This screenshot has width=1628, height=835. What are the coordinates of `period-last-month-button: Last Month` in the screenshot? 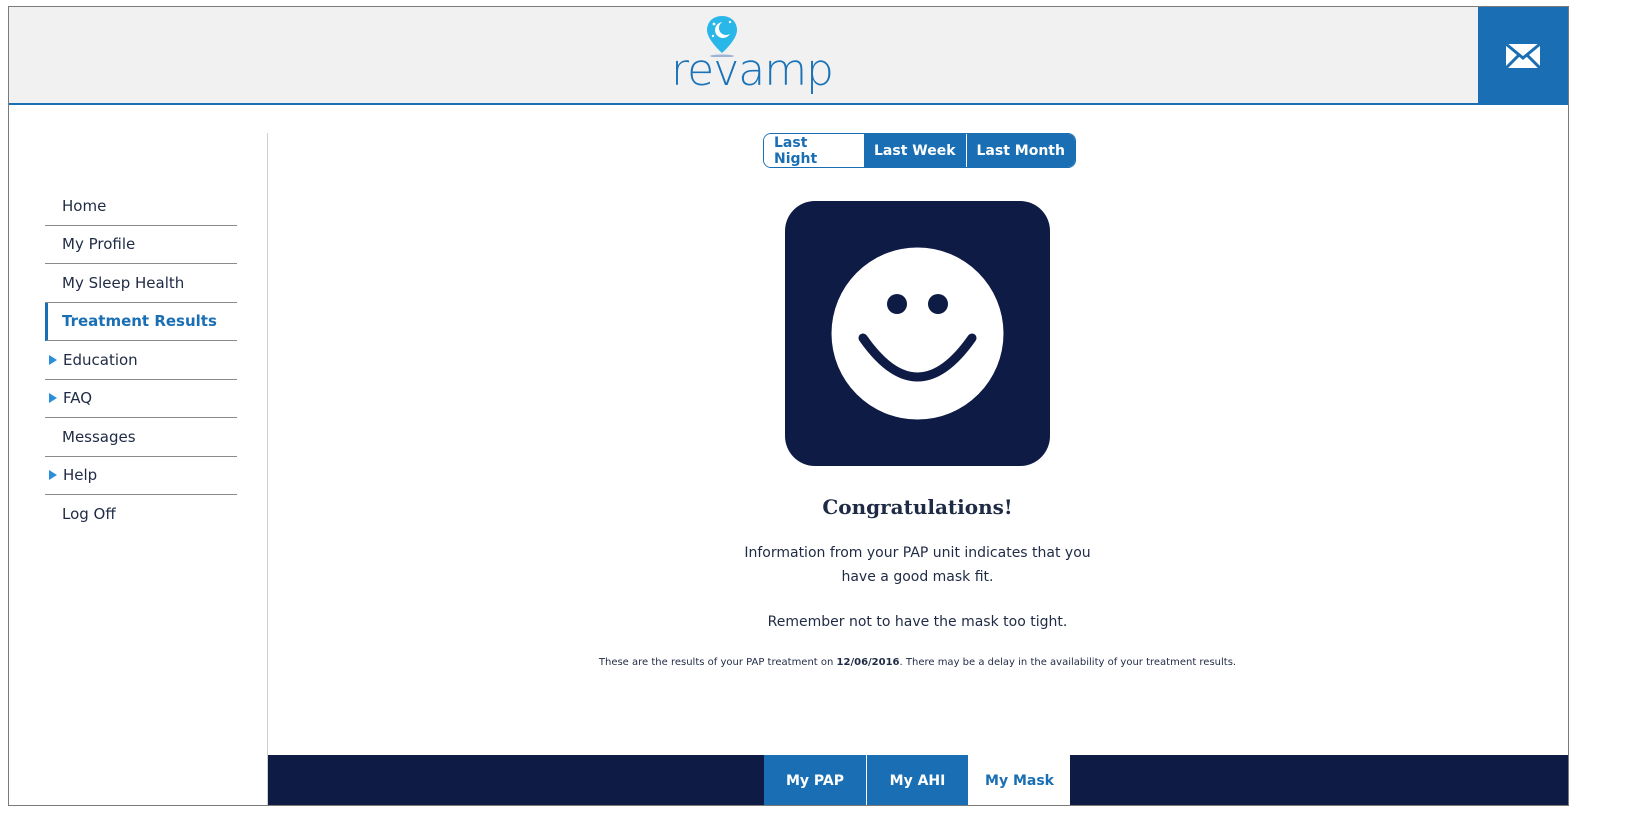 It's located at (1020, 150).